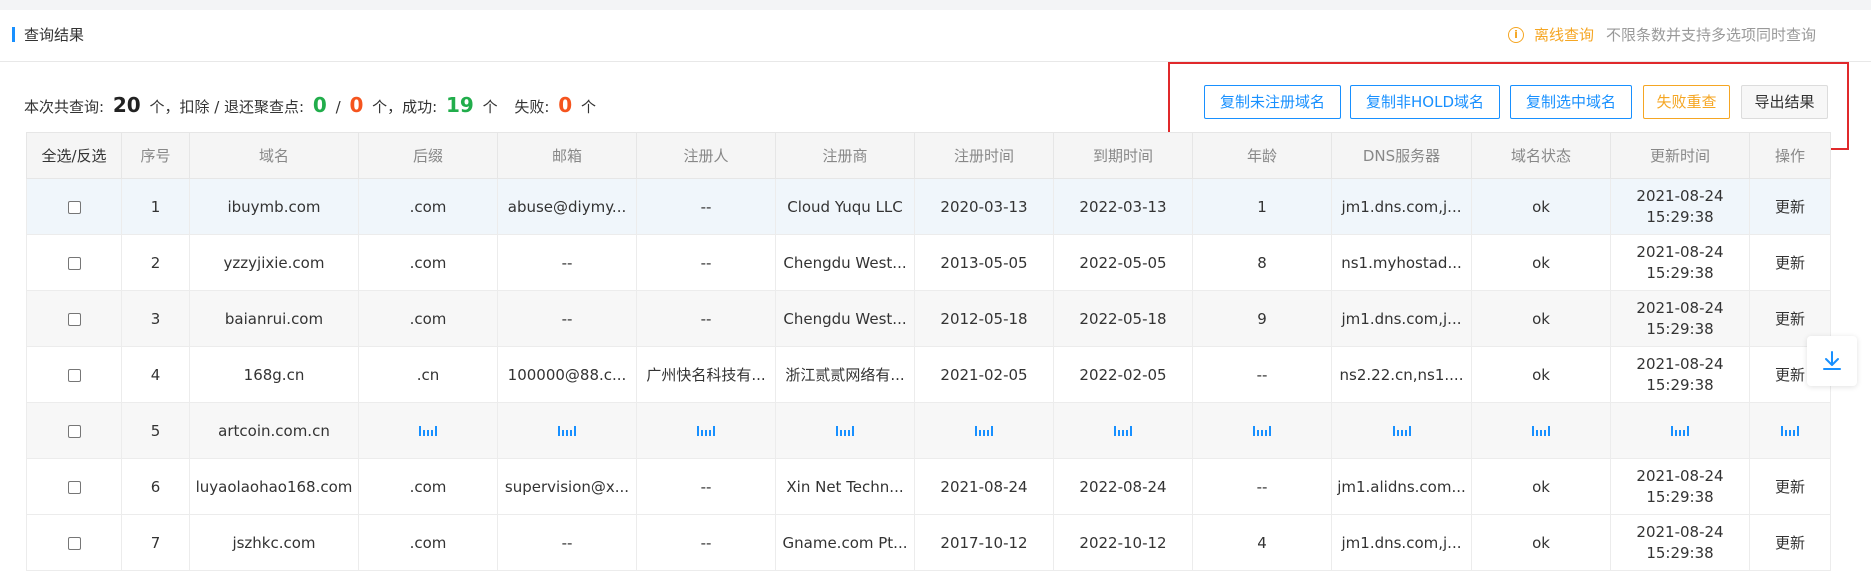 Image resolution: width=1871 pixels, height=578 pixels. I want to click on column-header: 序号, so click(155, 155).